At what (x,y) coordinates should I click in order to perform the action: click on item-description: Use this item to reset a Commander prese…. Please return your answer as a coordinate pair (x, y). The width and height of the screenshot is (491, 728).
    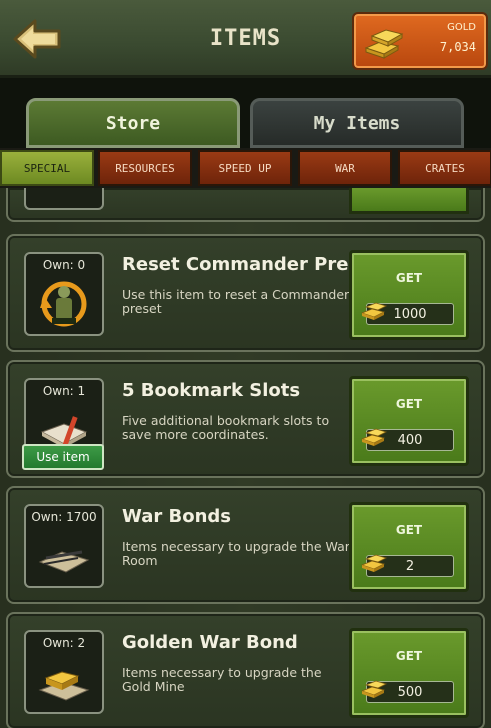
    Looking at the image, I should click on (236, 301).